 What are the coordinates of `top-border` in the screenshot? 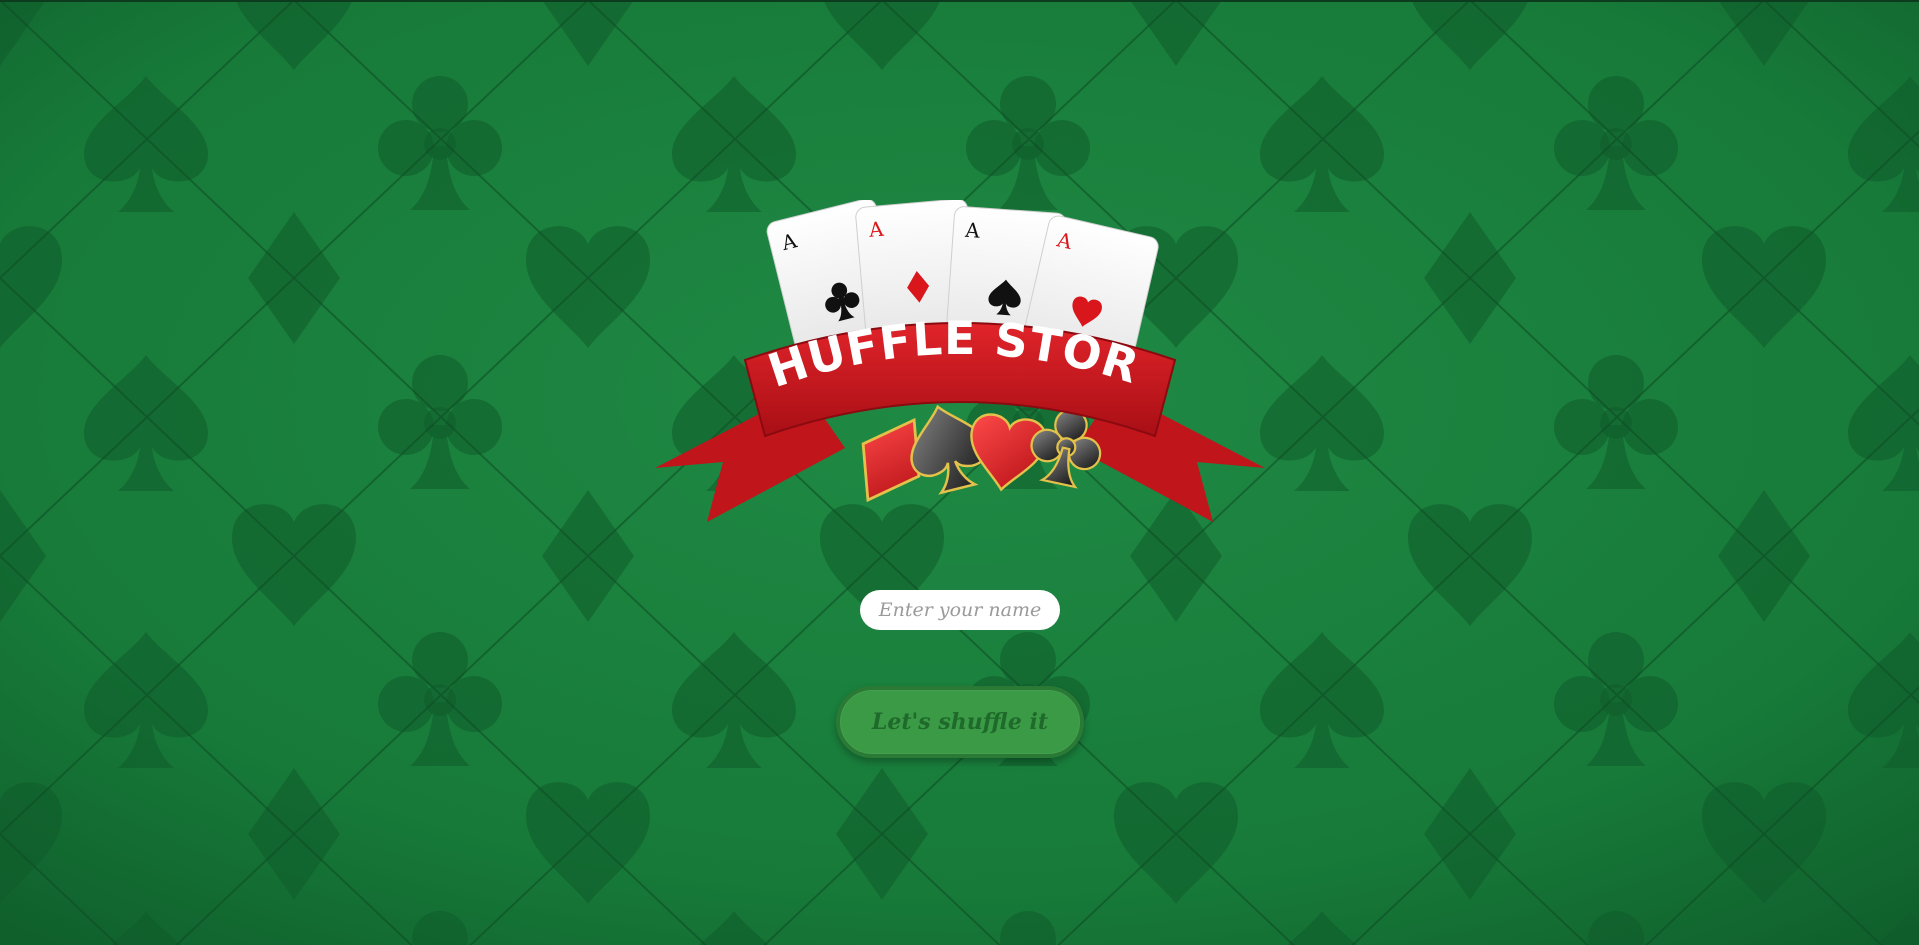 It's located at (959, 1).